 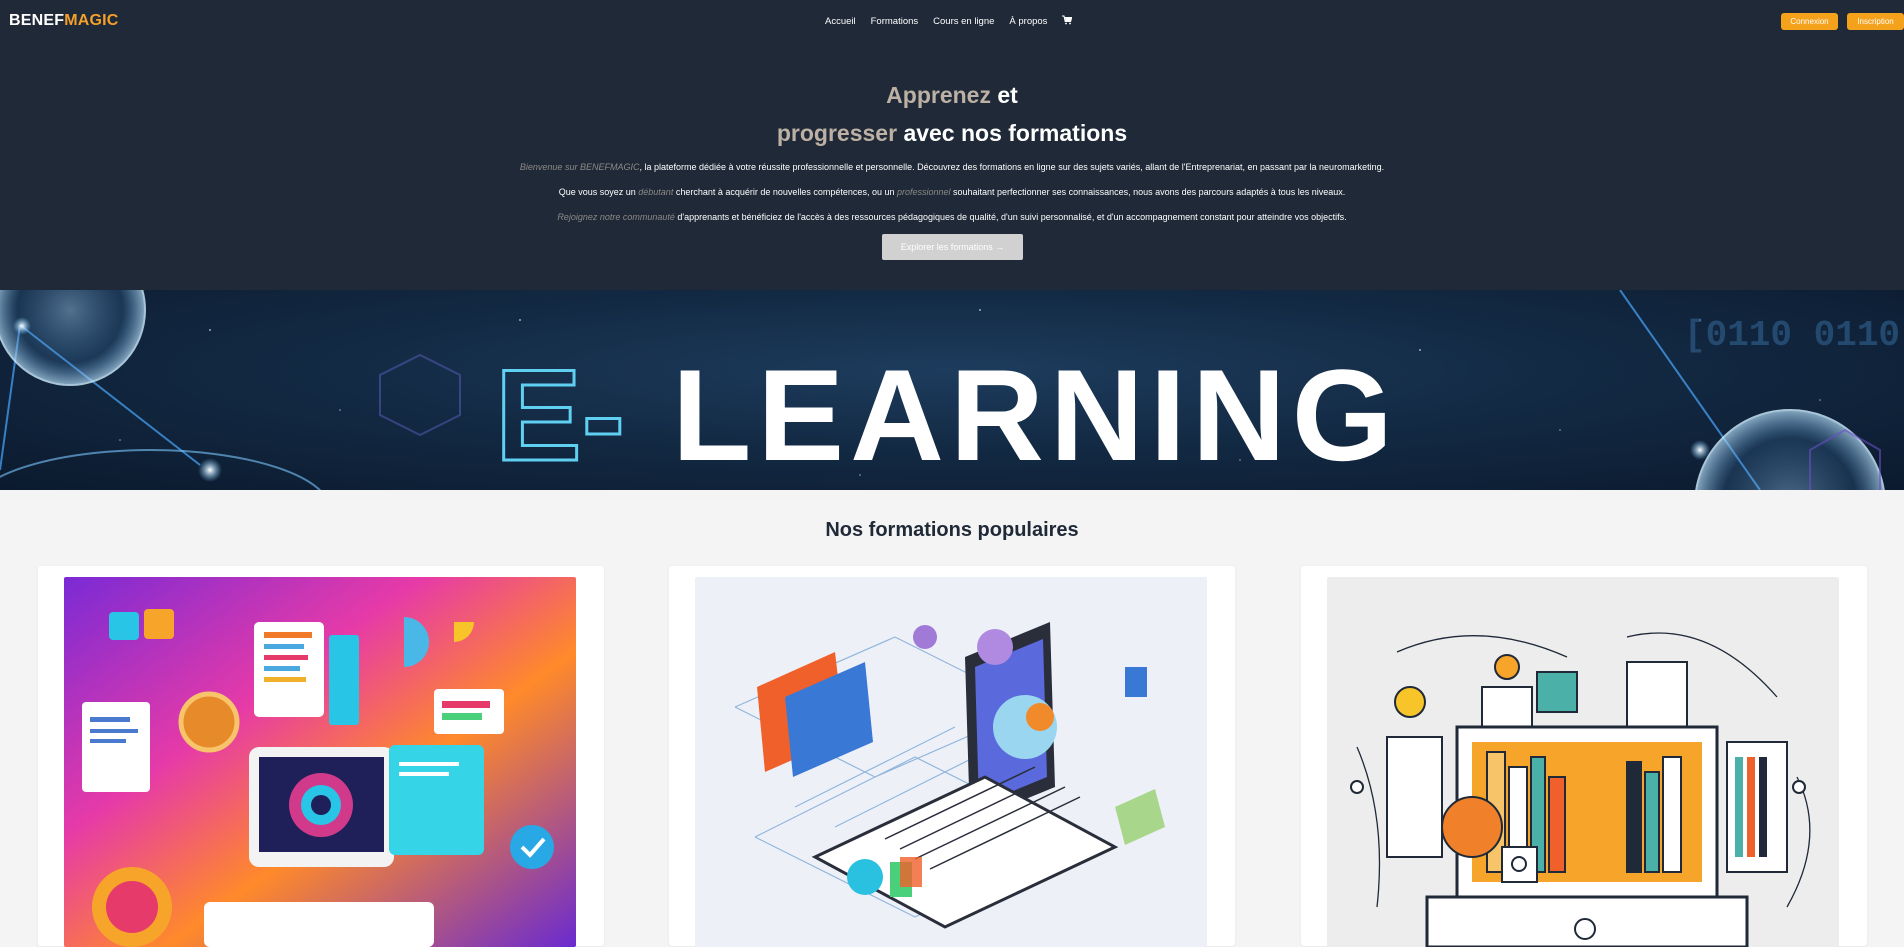 I want to click on nav-item-a-propos: À propos, so click(x=1028, y=21).